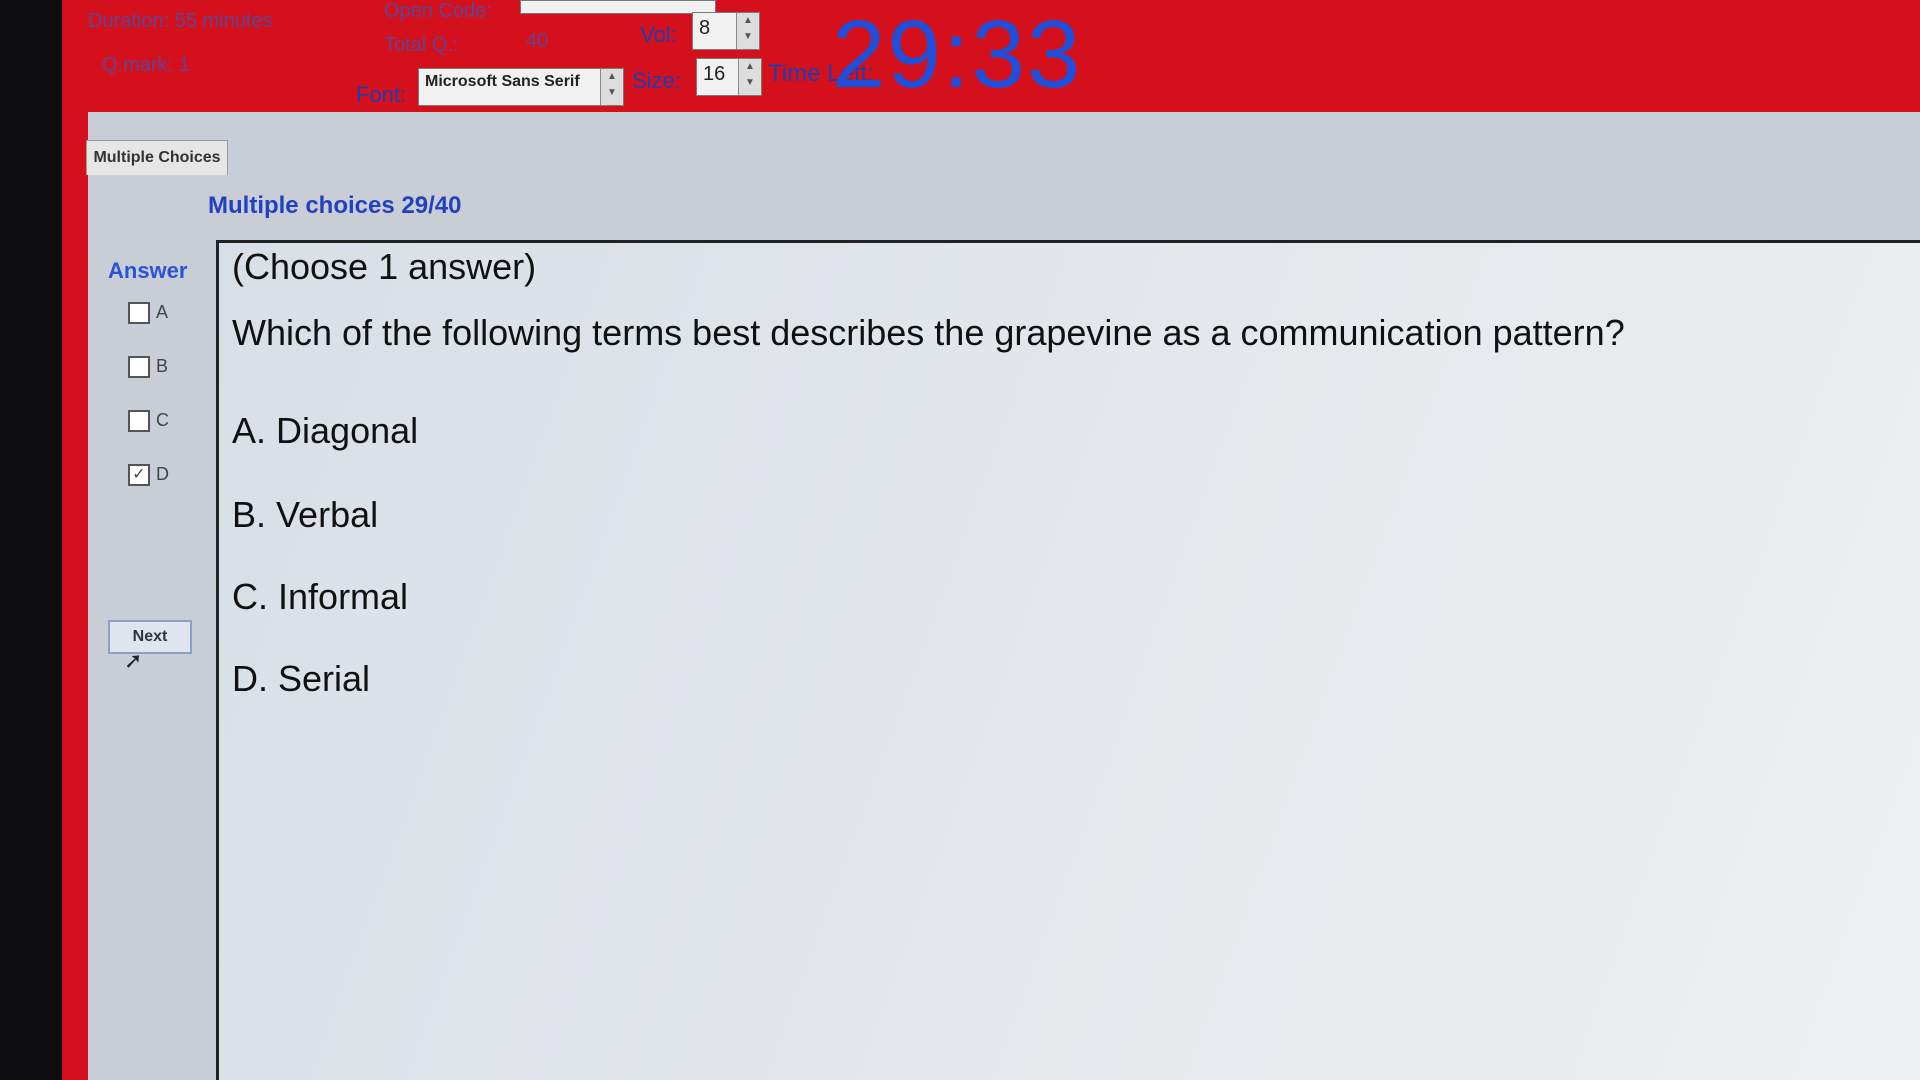 The height and width of the screenshot is (1080, 1920). I want to click on font-dropdown-icon: ▲ ▼, so click(611, 87).